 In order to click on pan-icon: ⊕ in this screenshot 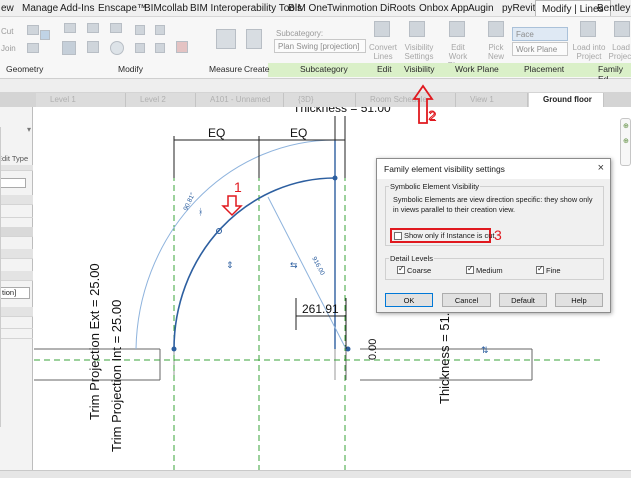, I will do `click(626, 141)`.